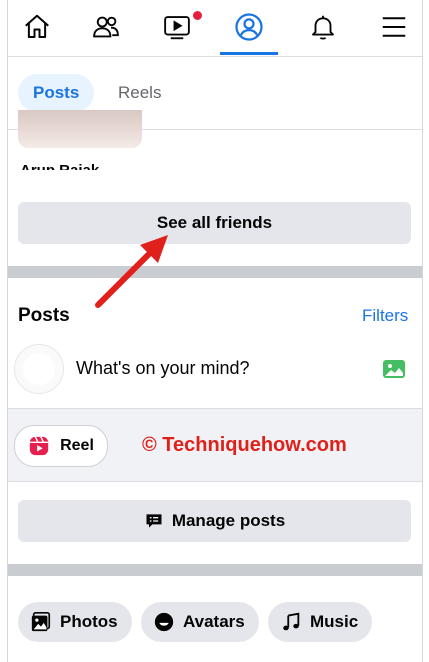 This screenshot has width=429, height=662. I want to click on reel-button: Reel, so click(61, 446).